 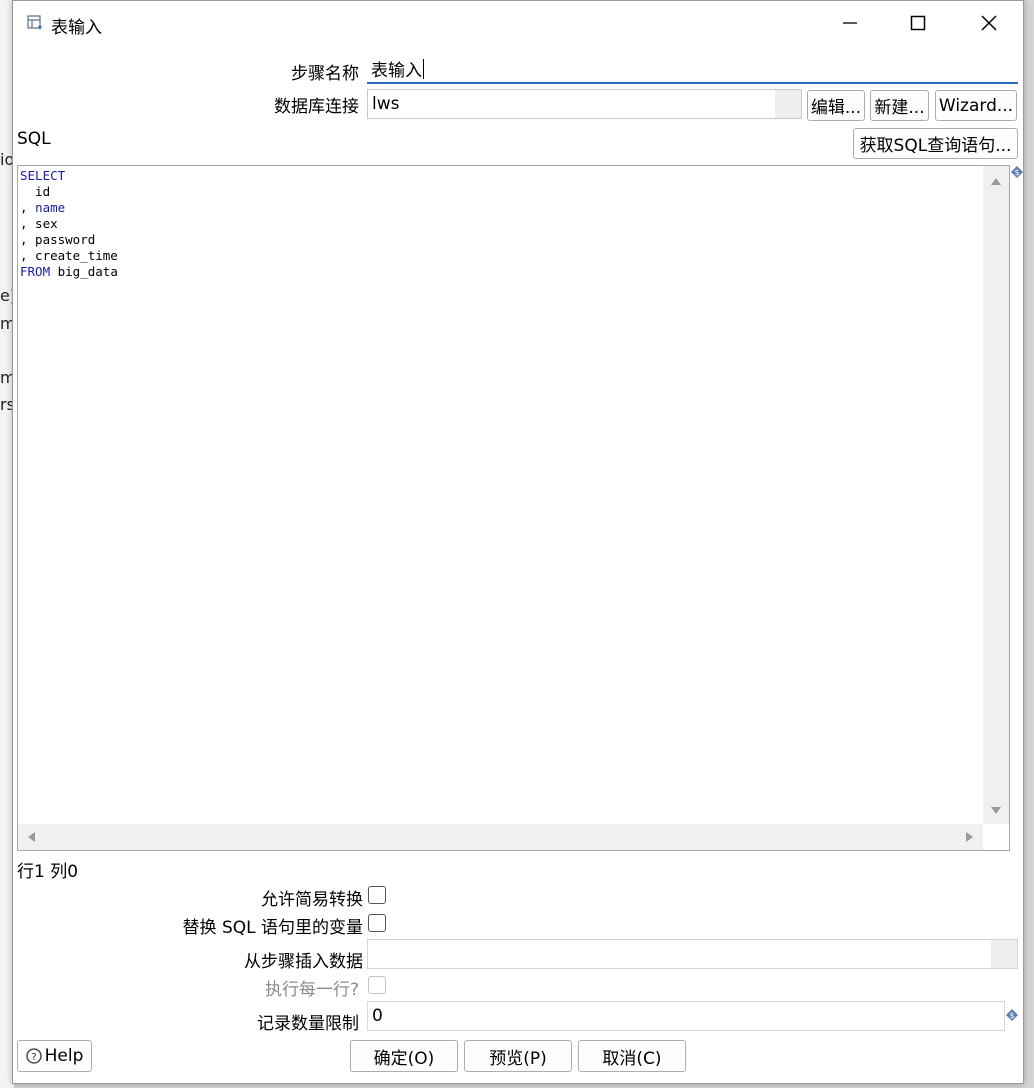 What do you see at coordinates (48, 872) in the screenshot?
I see `cursor-position-status: 行1 列0` at bounding box center [48, 872].